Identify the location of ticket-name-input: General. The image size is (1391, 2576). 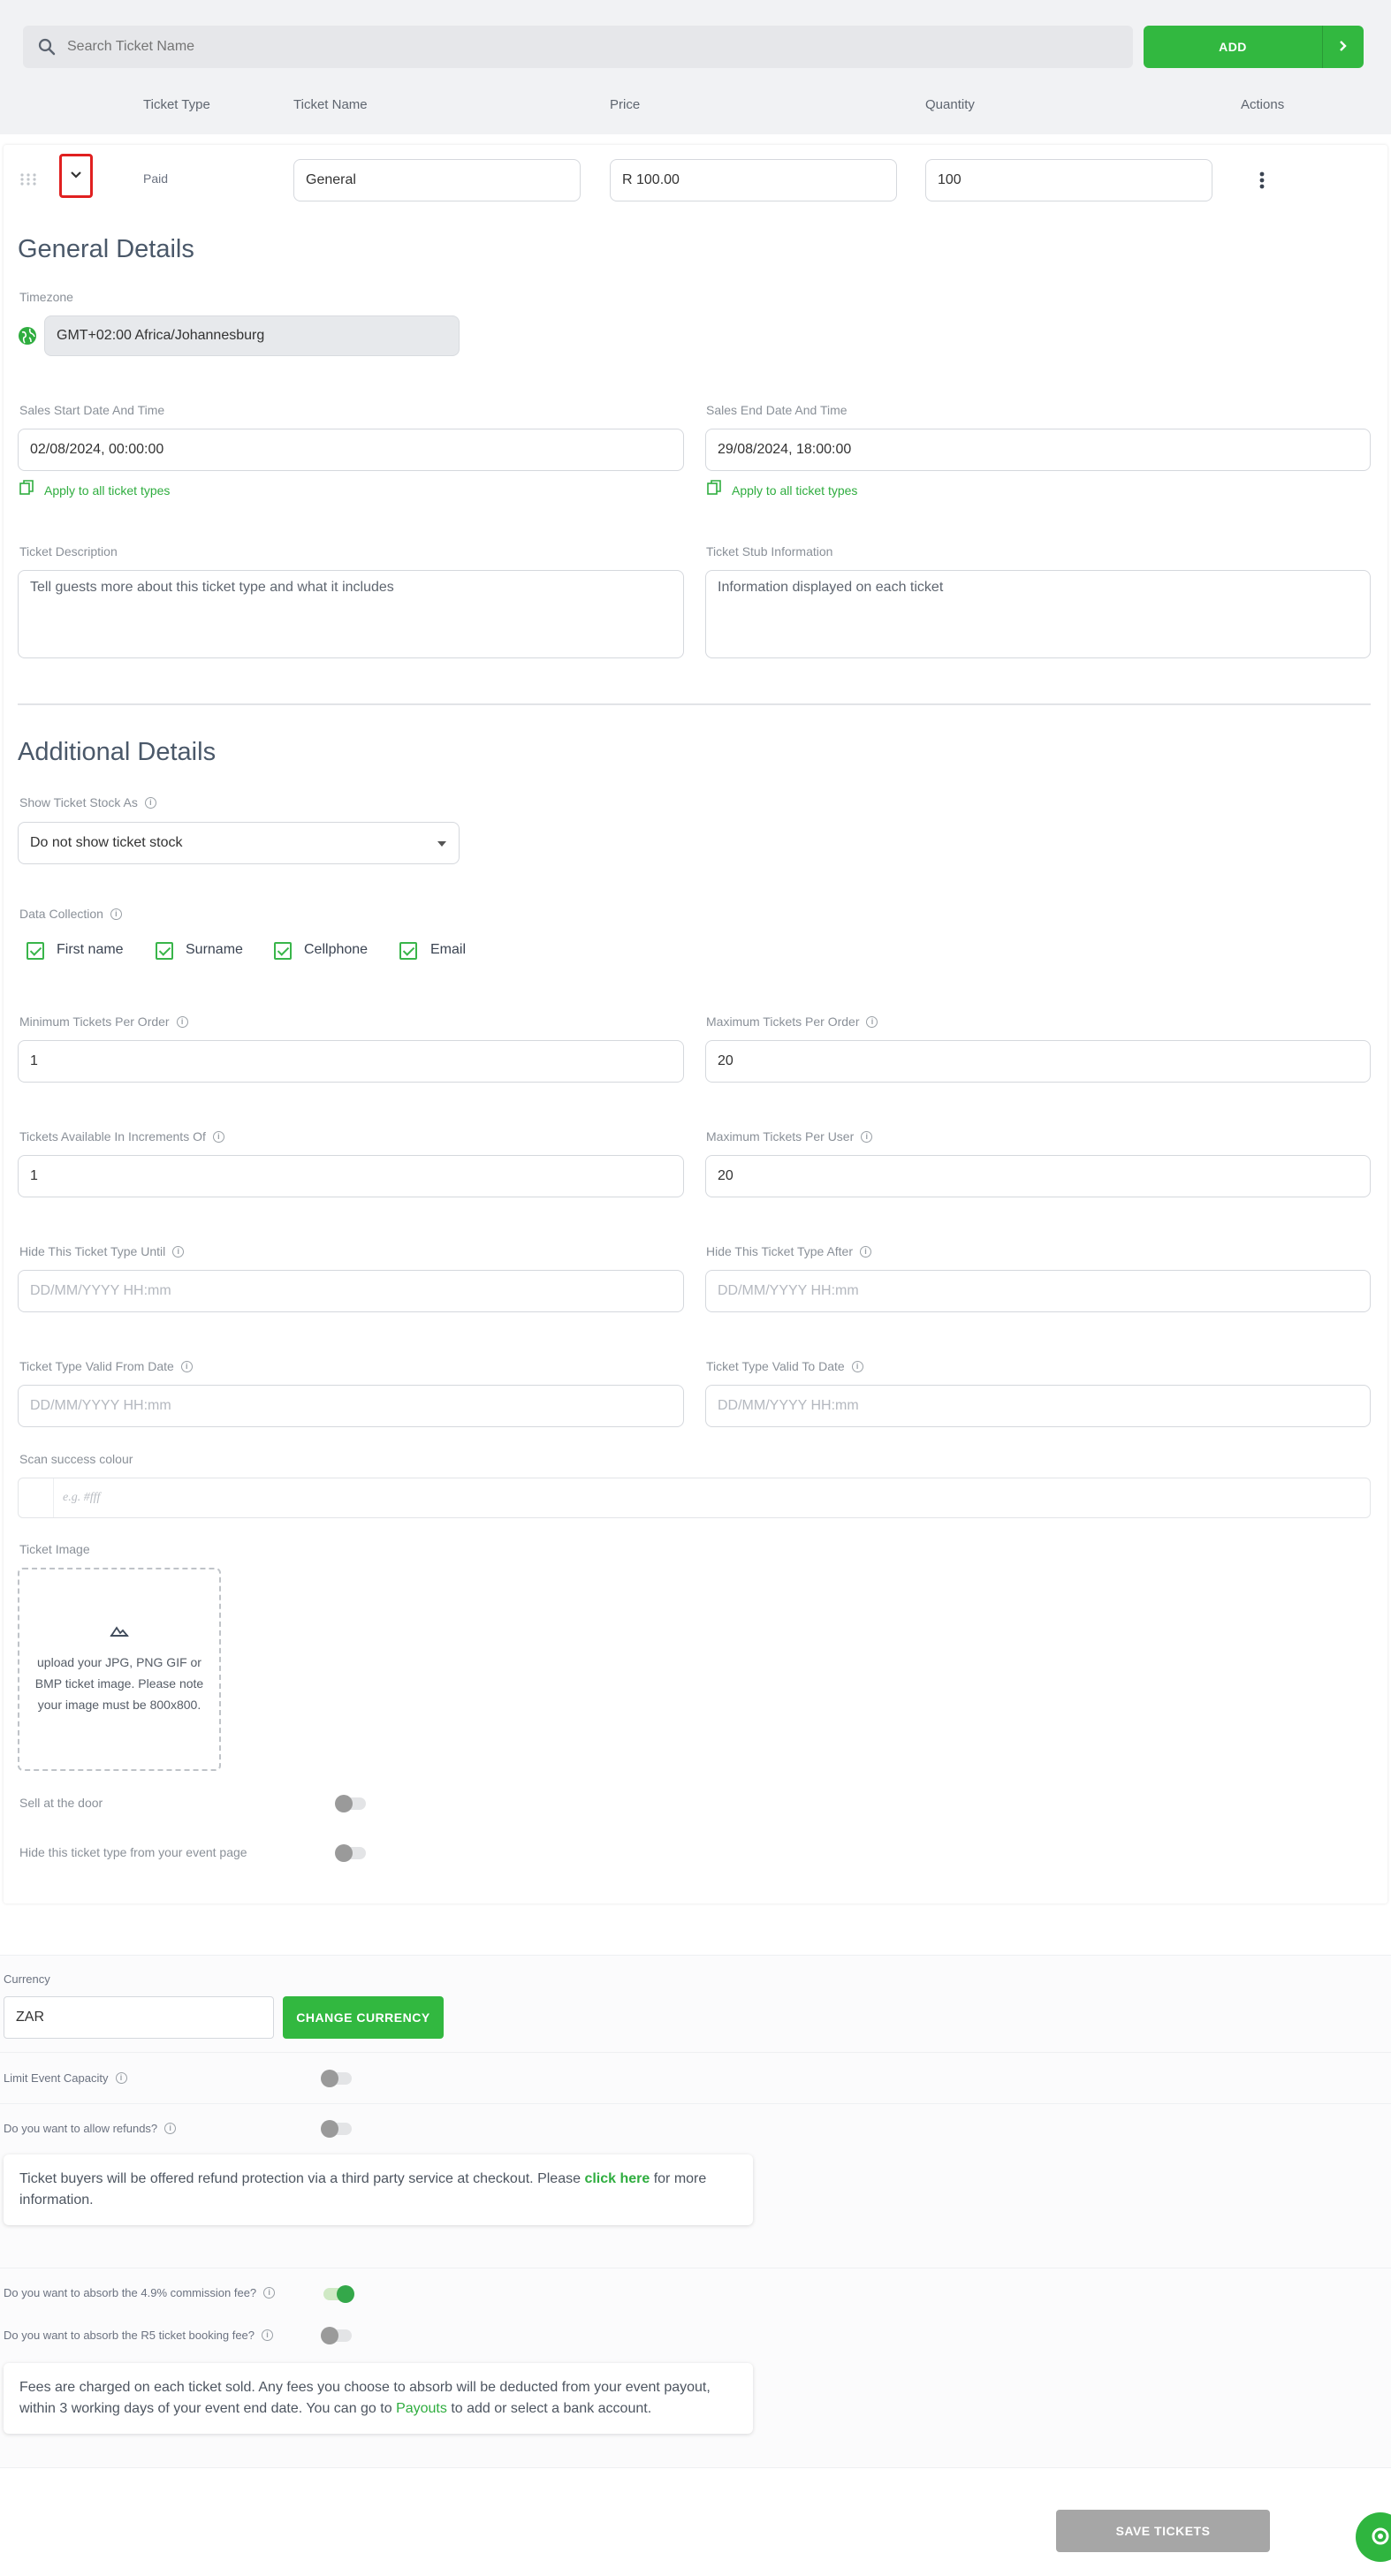
(437, 180).